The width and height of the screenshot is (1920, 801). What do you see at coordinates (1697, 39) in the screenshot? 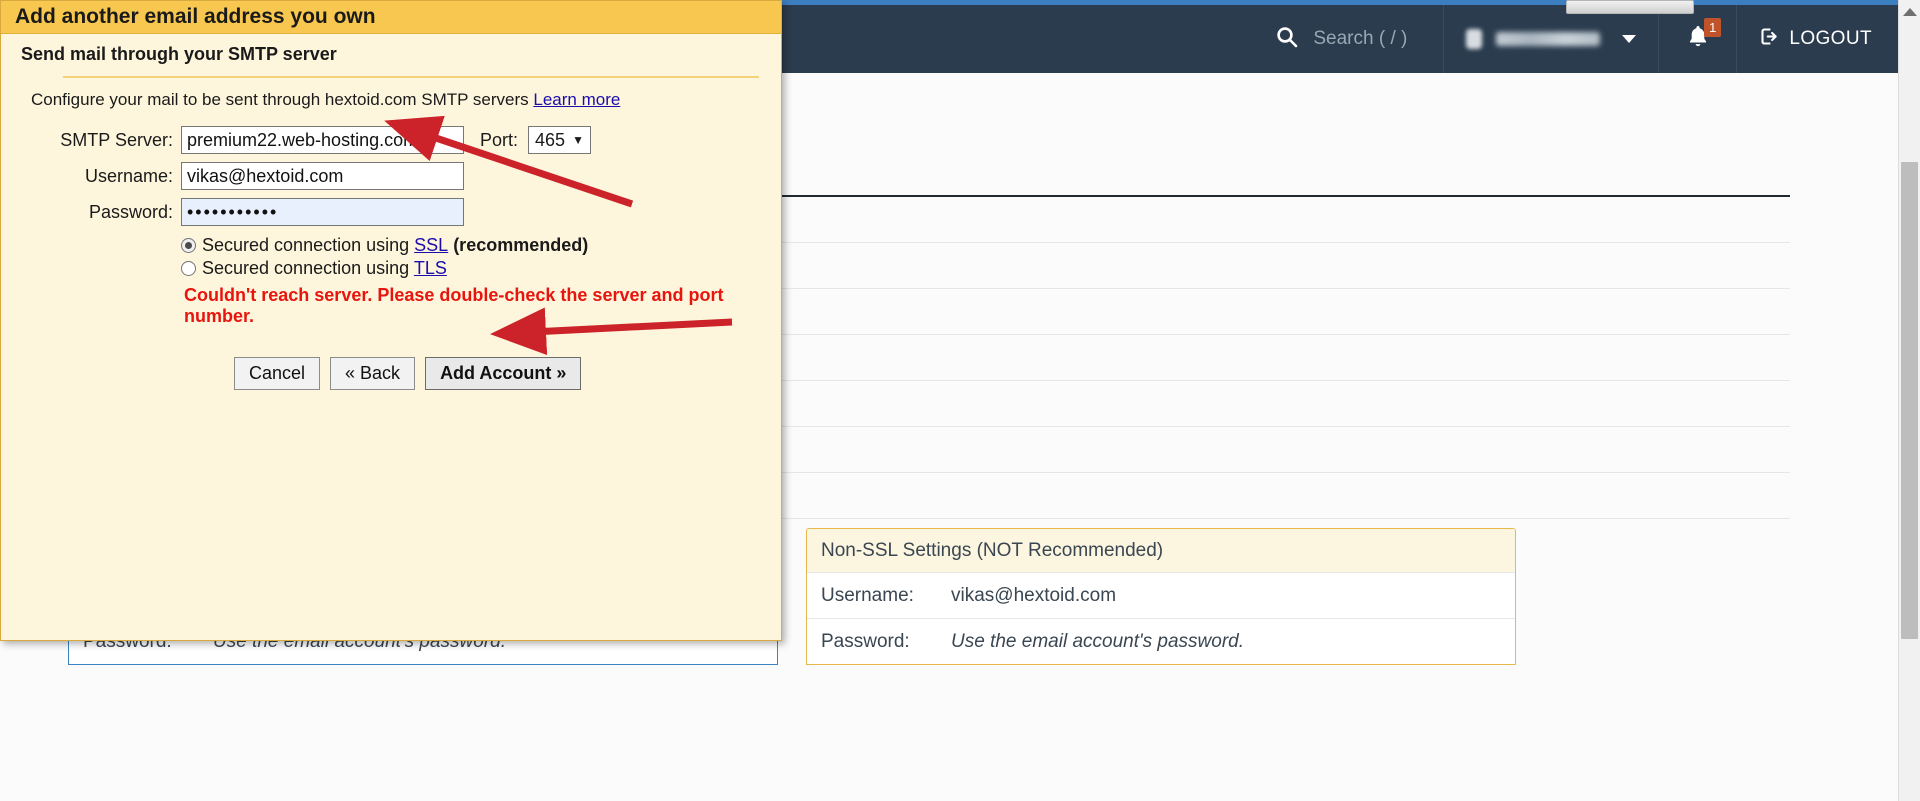
I see `notifications-button: 1` at bounding box center [1697, 39].